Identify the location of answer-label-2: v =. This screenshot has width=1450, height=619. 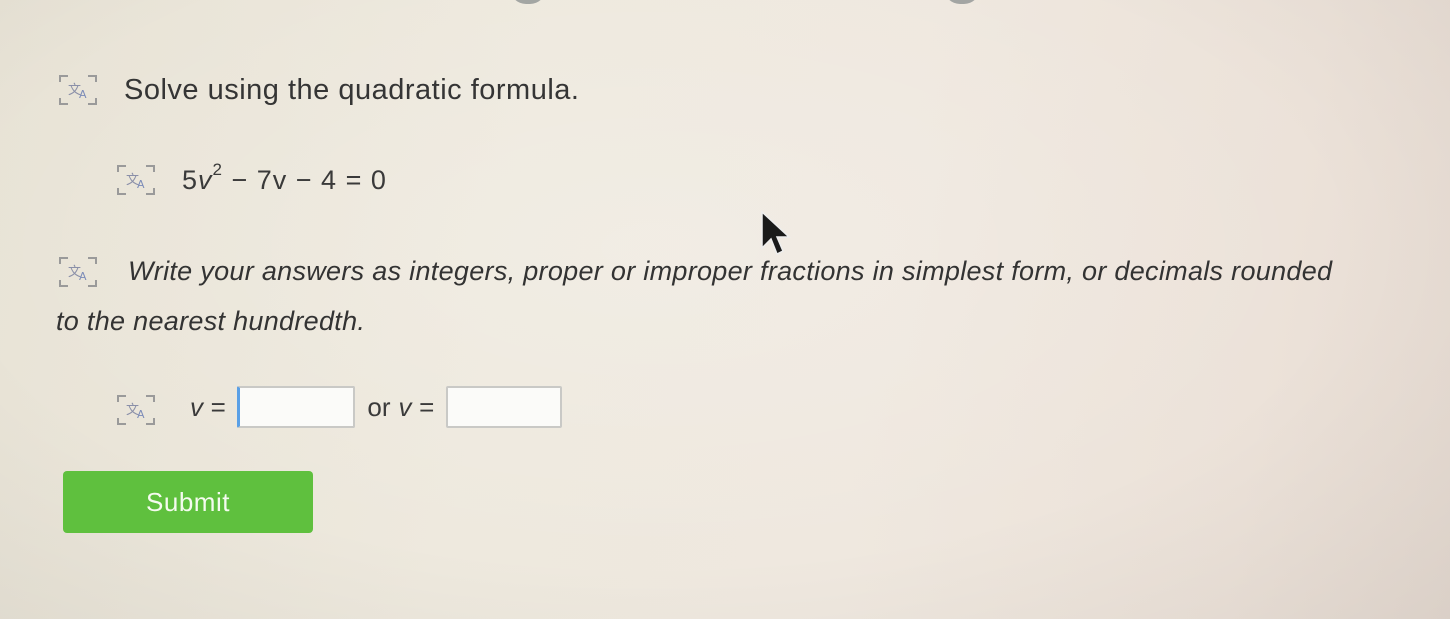
(416, 406).